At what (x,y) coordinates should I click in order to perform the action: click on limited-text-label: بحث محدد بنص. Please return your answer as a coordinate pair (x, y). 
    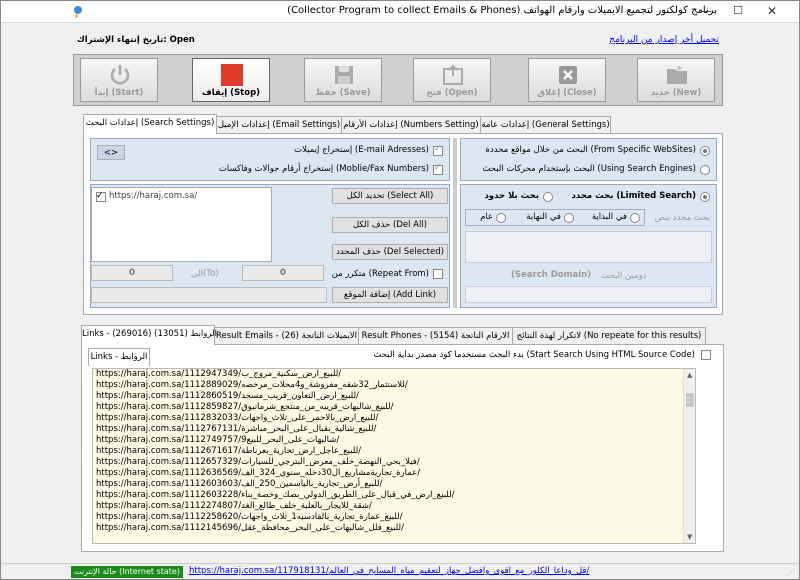
    Looking at the image, I should click on (682, 218).